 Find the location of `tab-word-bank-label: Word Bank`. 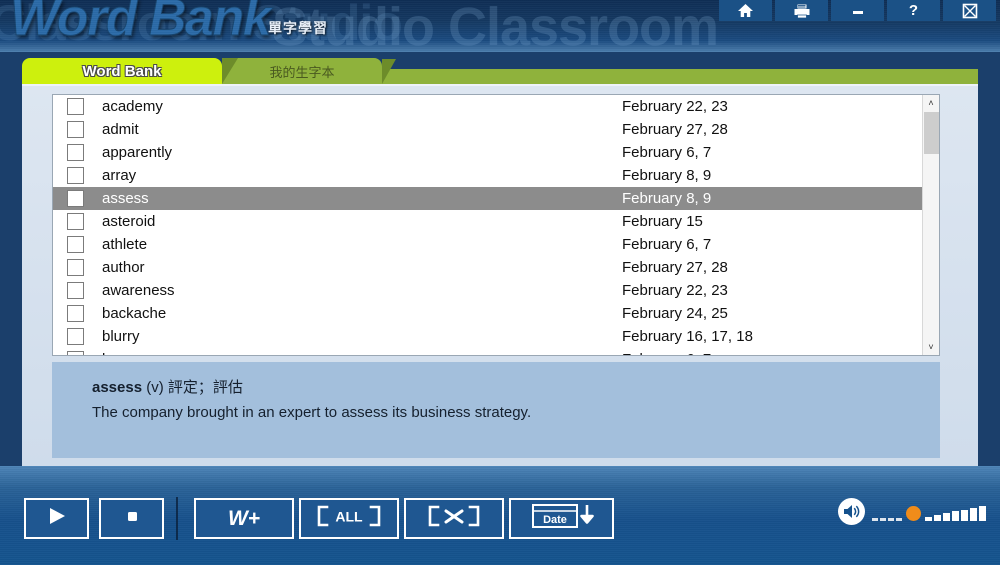

tab-word-bank-label: Word Bank is located at coordinates (122, 71).